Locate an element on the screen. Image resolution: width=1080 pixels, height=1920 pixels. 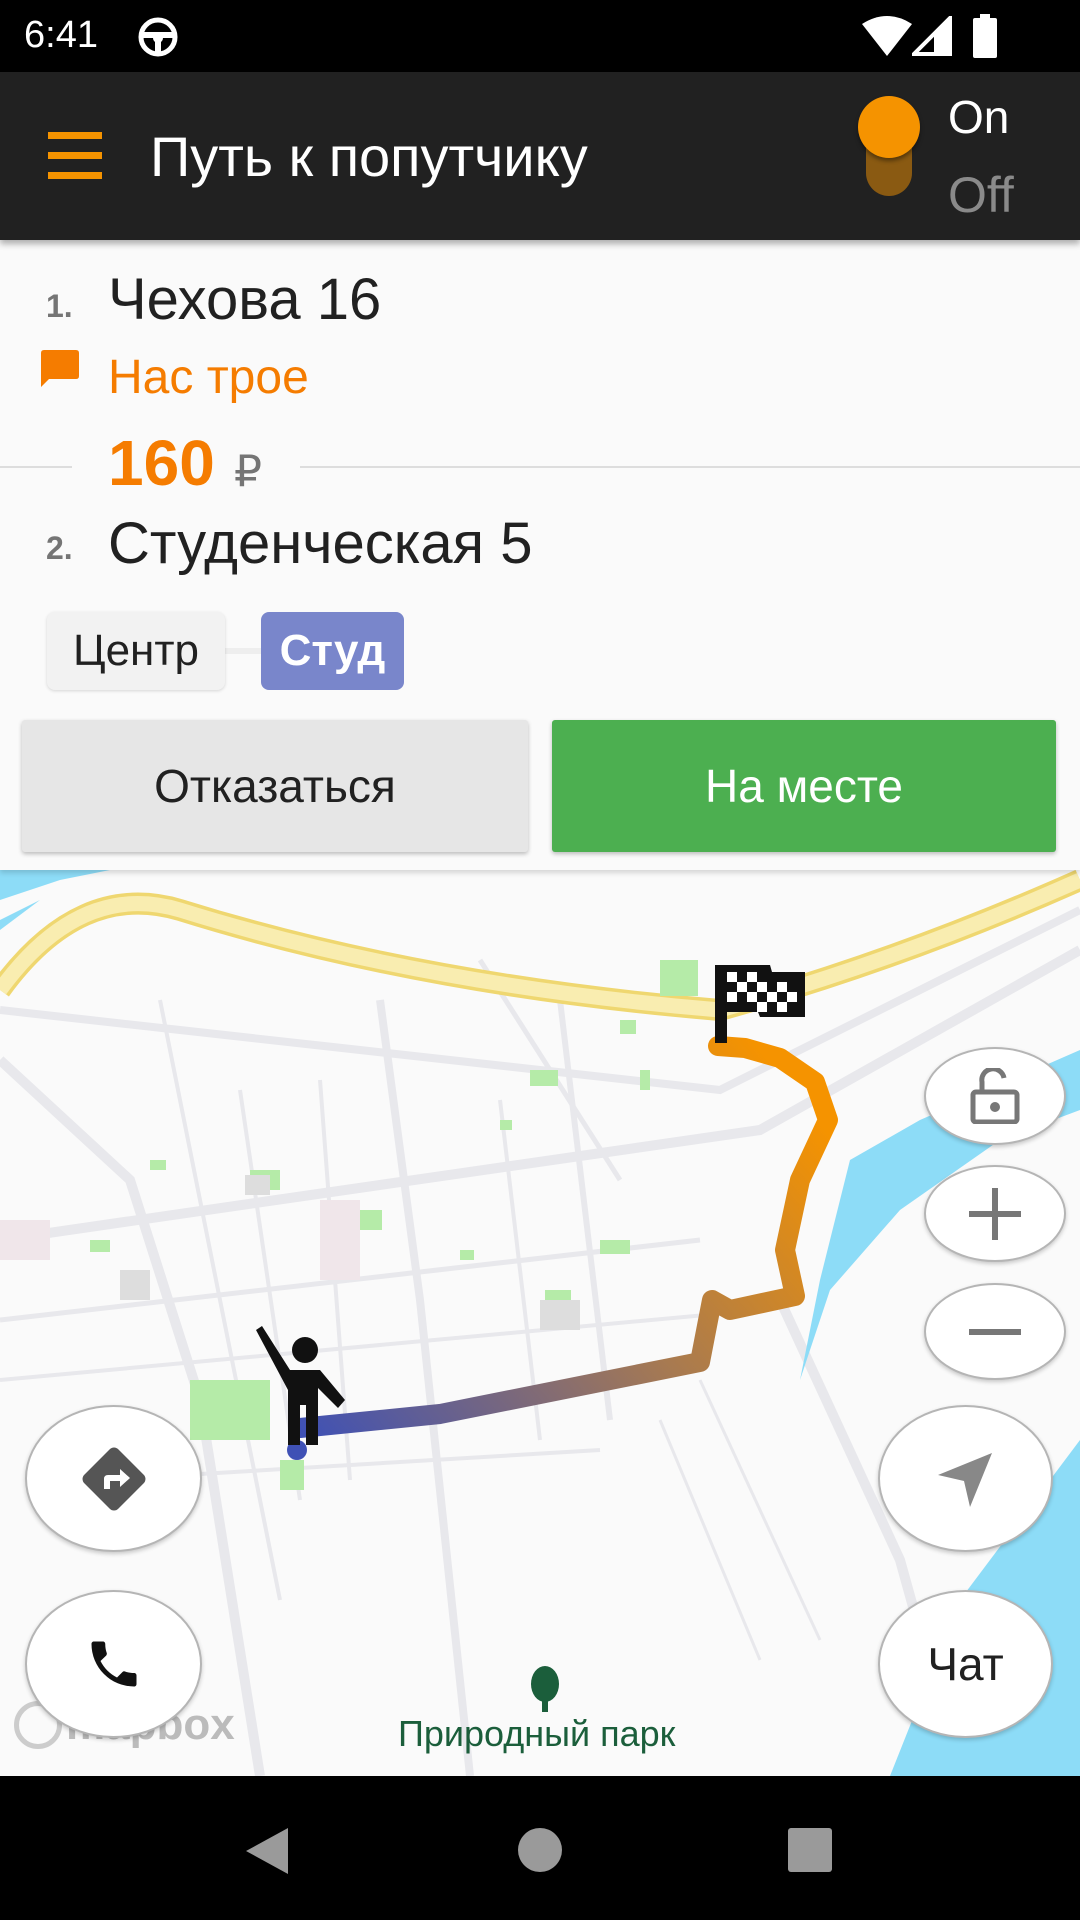
lock-button is located at coordinates (995, 1096).